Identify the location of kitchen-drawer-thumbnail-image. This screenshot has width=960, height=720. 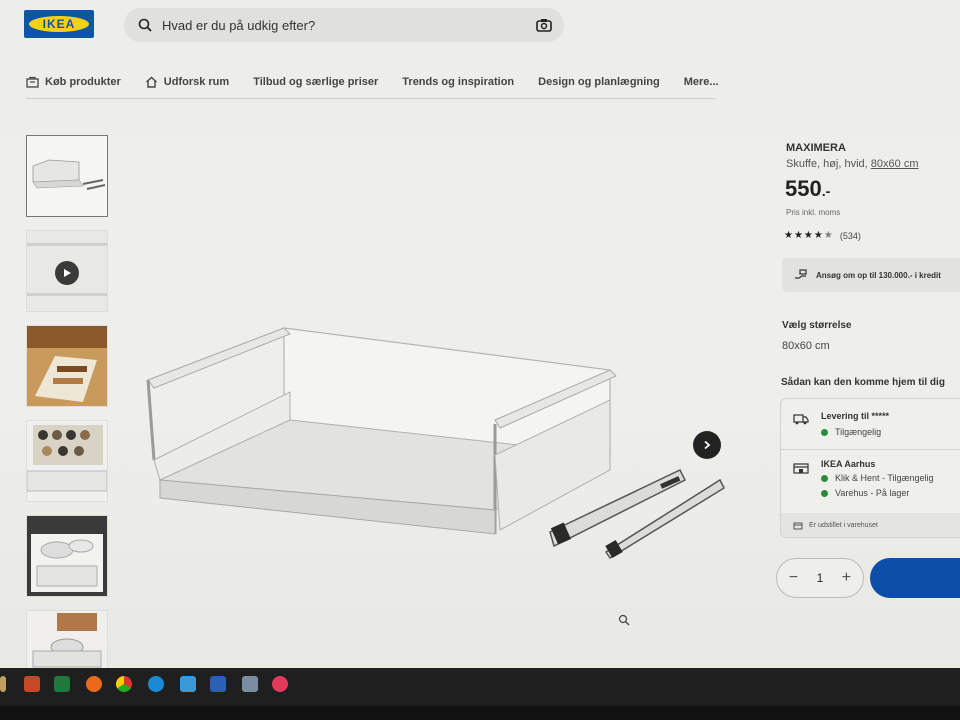
(67, 366).